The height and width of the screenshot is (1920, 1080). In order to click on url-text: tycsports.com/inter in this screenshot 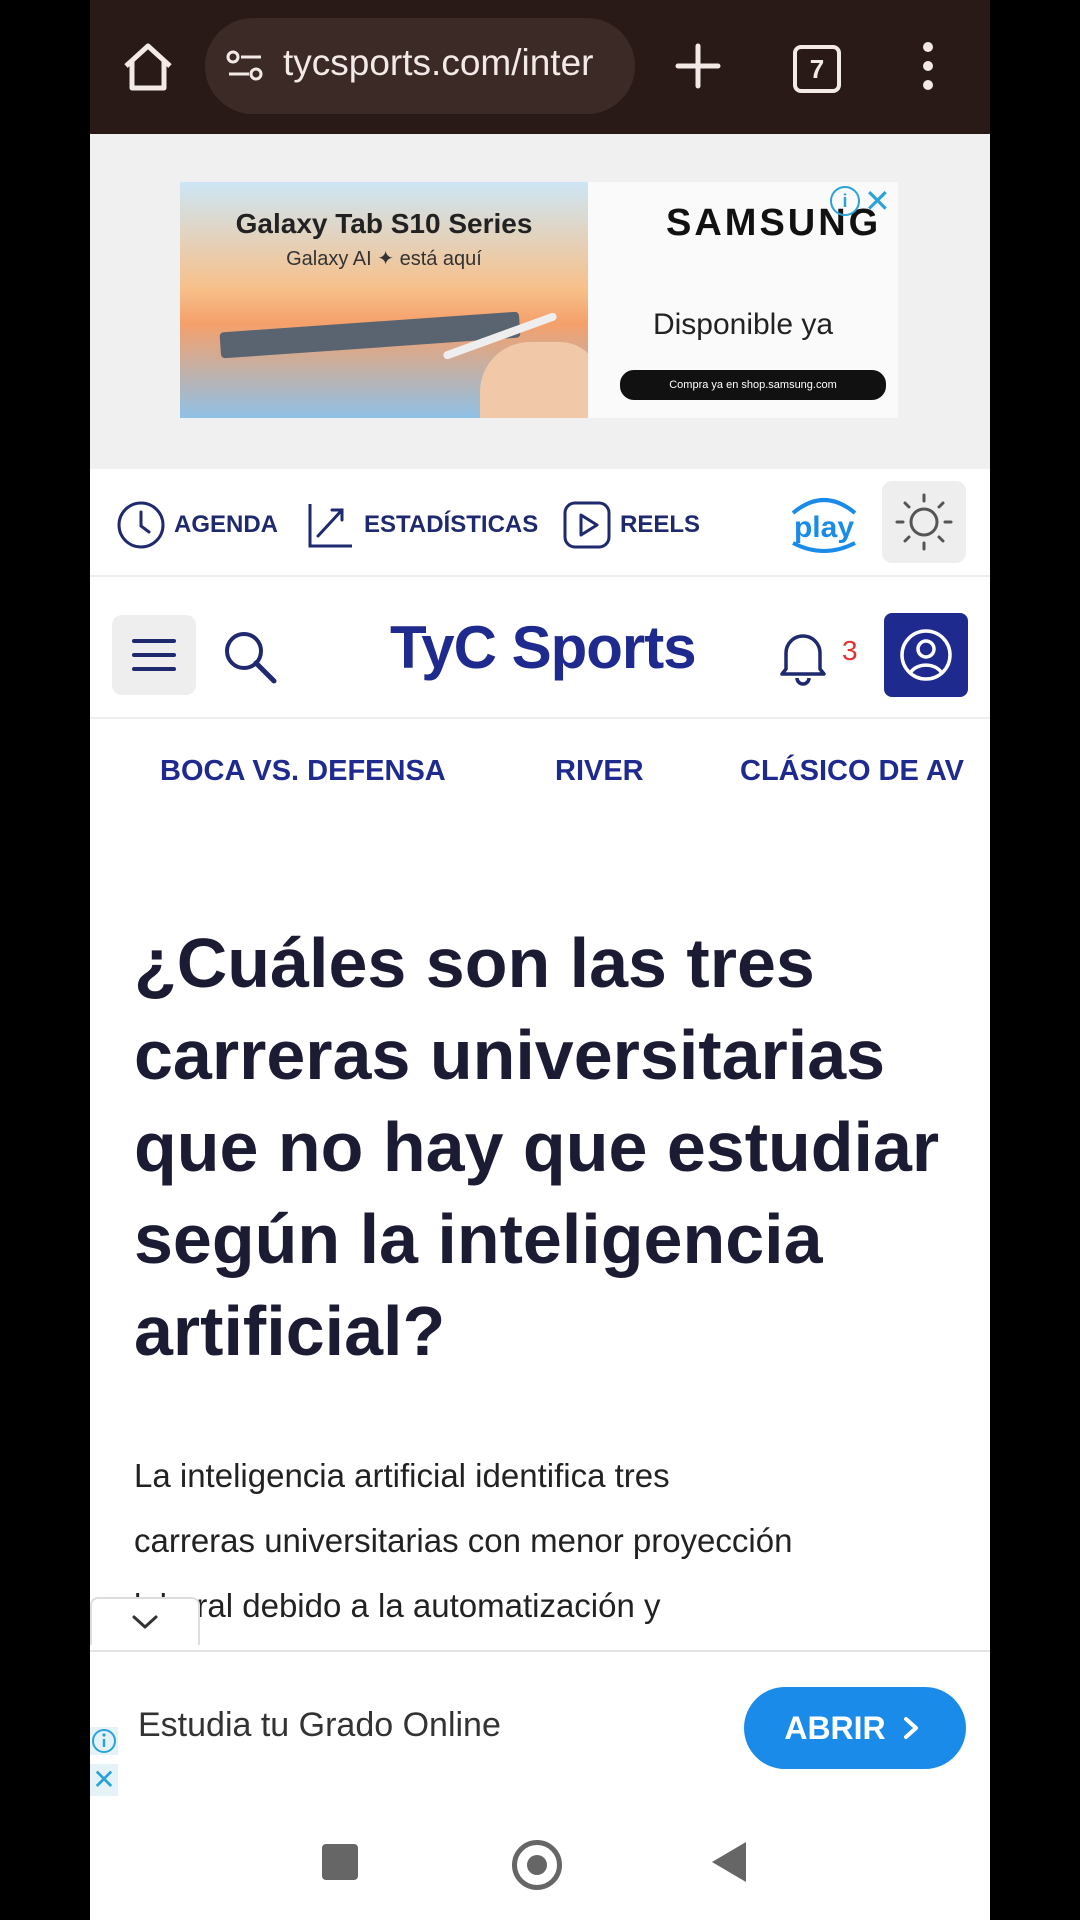, I will do `click(453, 63)`.